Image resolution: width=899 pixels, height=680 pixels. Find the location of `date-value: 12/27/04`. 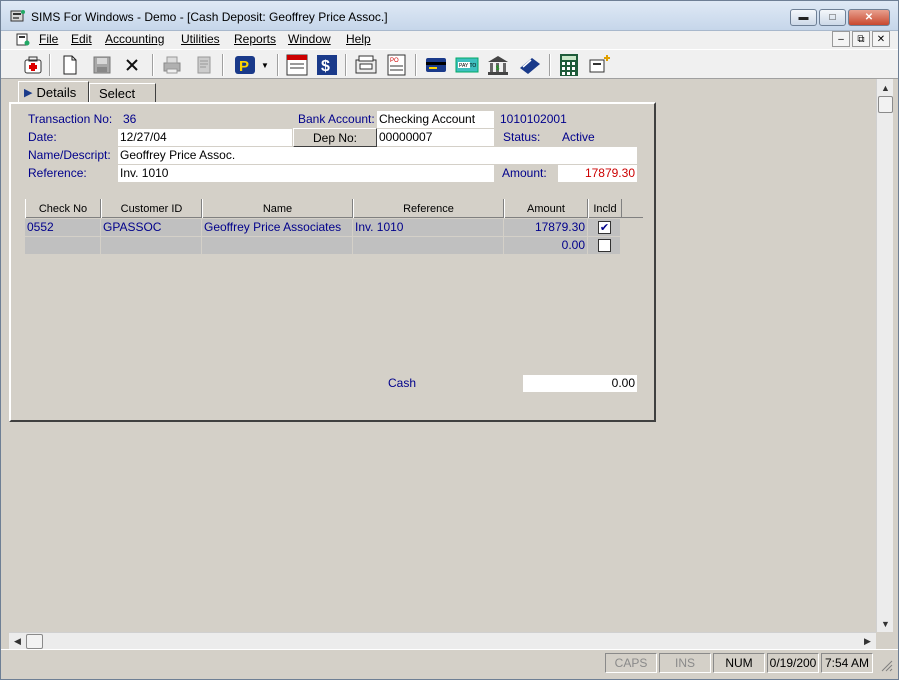

date-value: 12/27/04 is located at coordinates (143, 137).